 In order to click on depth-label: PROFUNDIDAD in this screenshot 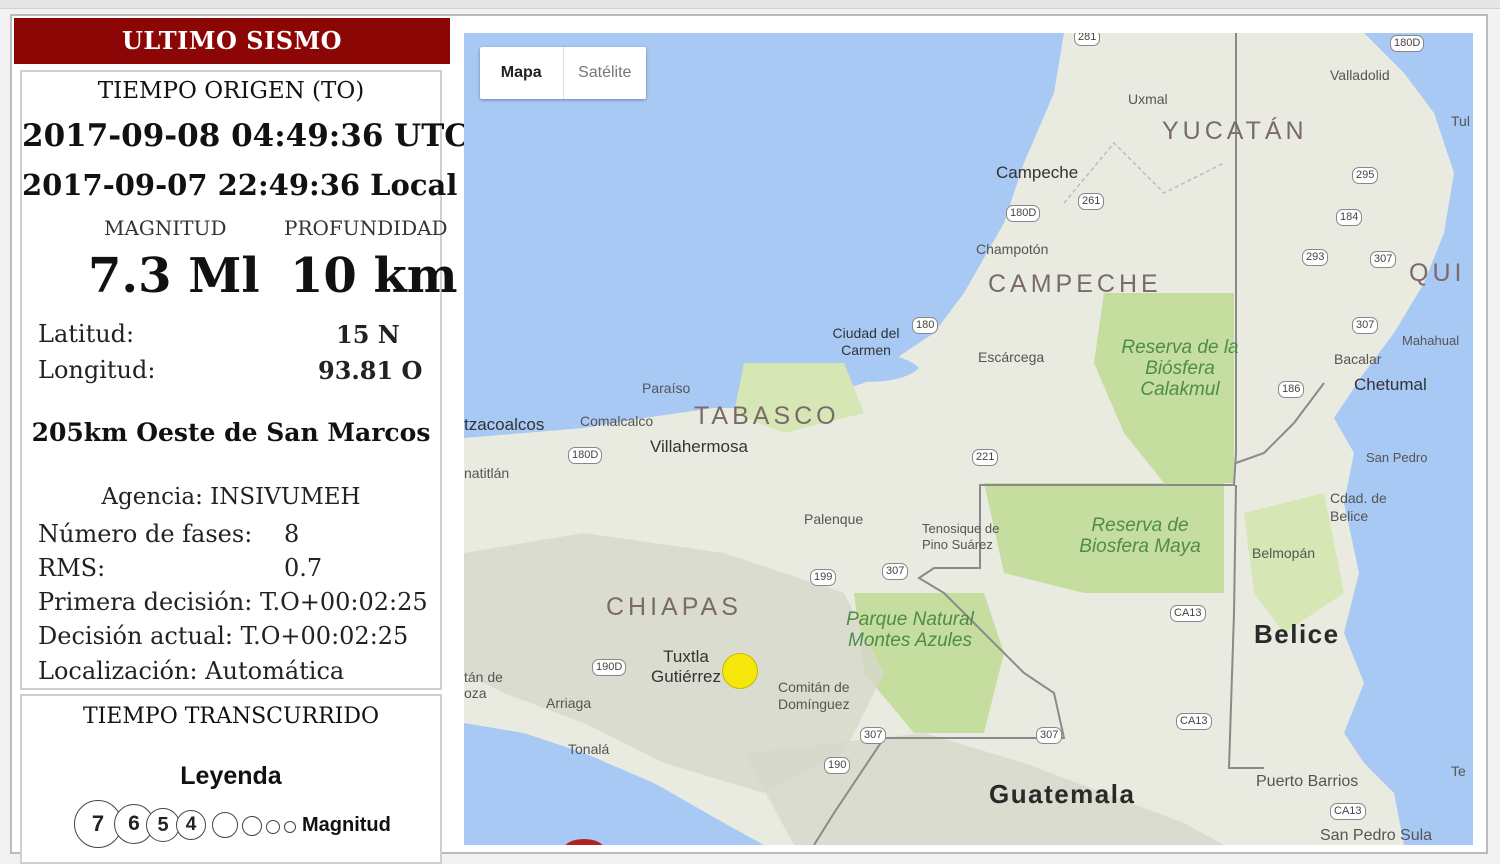, I will do `click(366, 228)`.